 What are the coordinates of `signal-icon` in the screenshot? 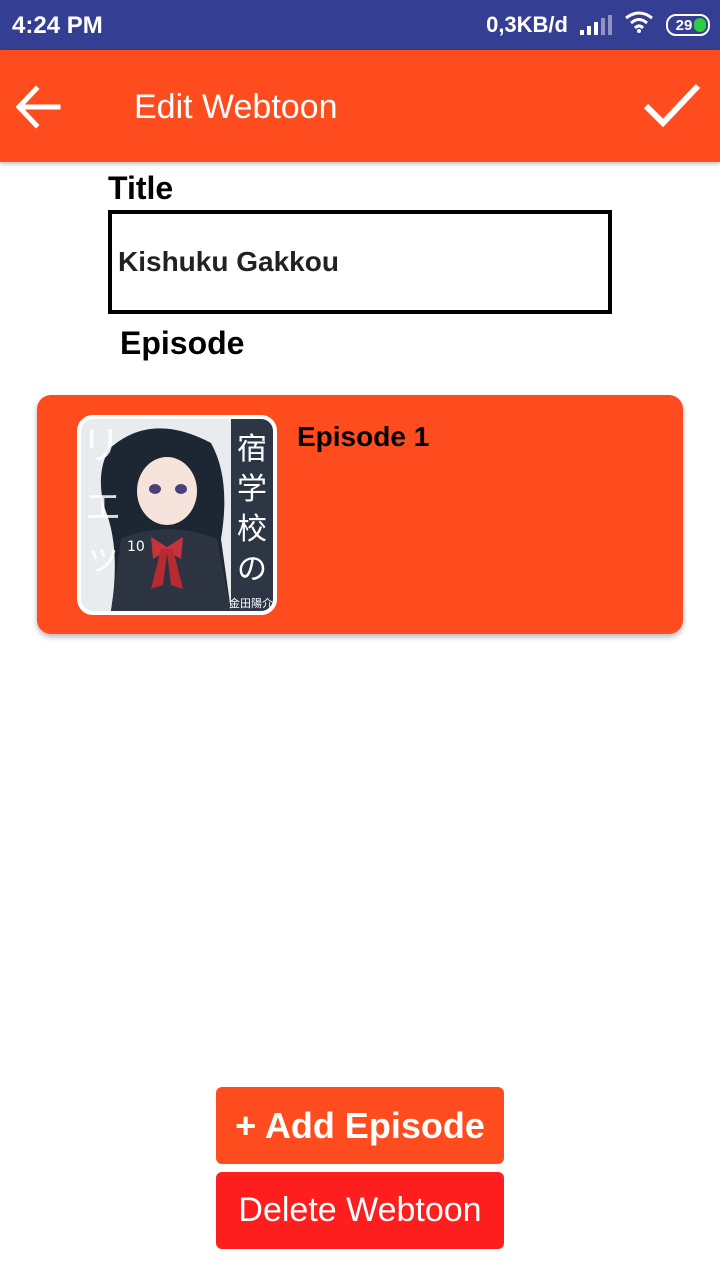 It's located at (596, 25).